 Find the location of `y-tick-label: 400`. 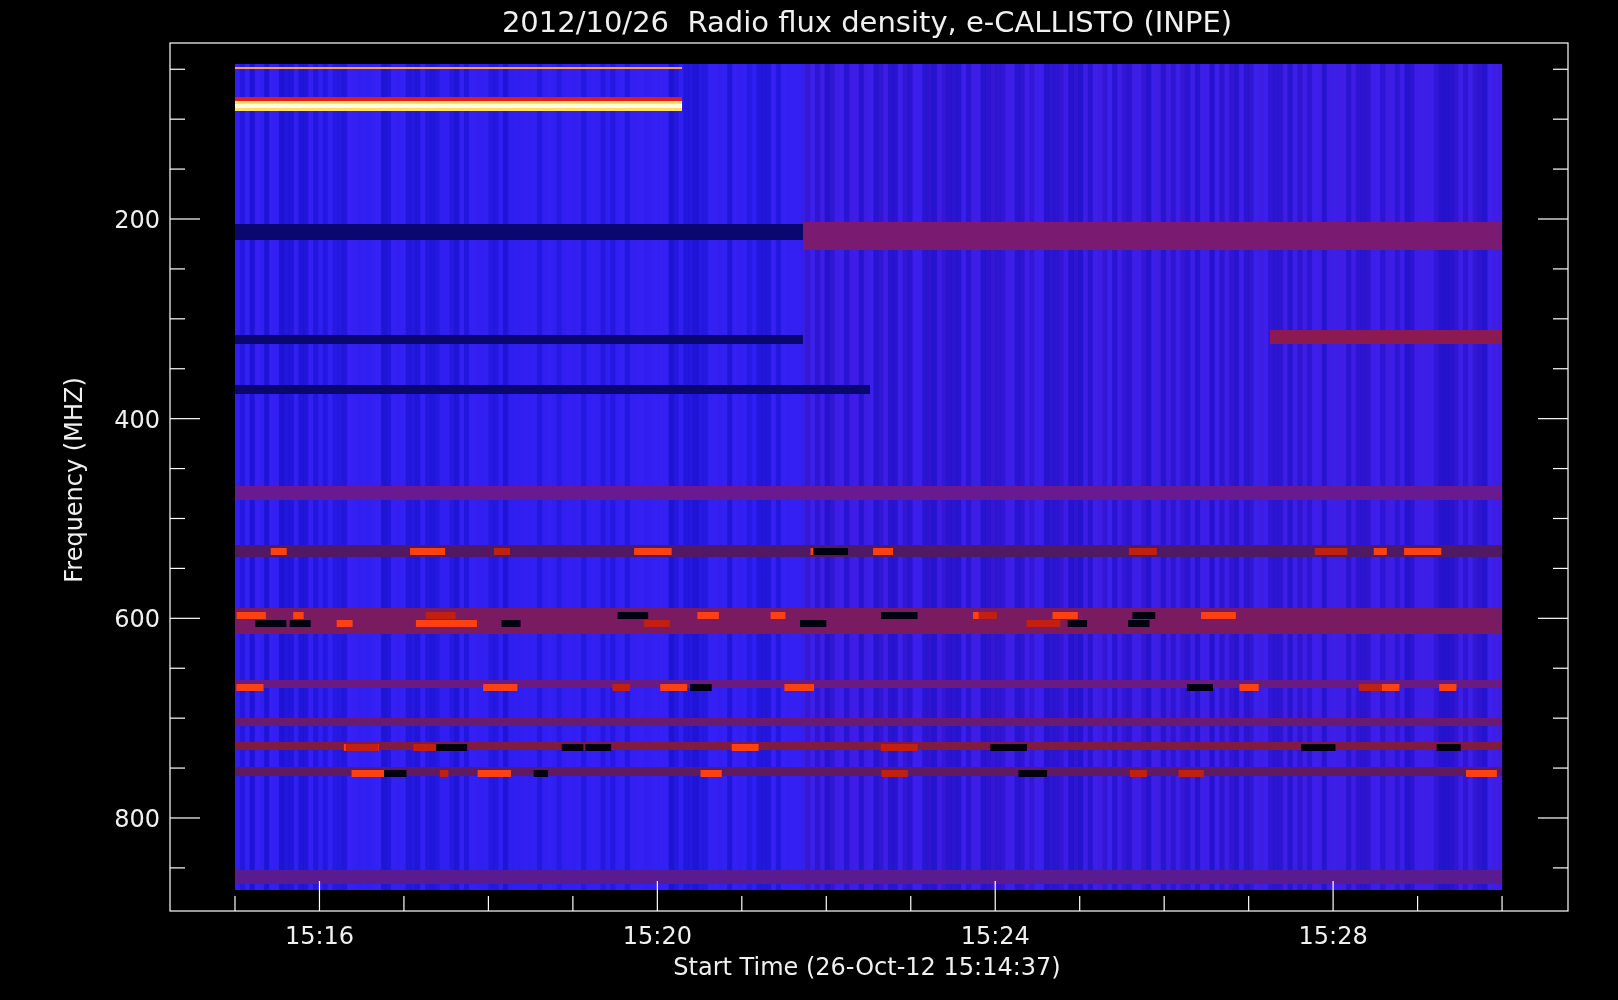

y-tick-label: 400 is located at coordinates (137, 419).